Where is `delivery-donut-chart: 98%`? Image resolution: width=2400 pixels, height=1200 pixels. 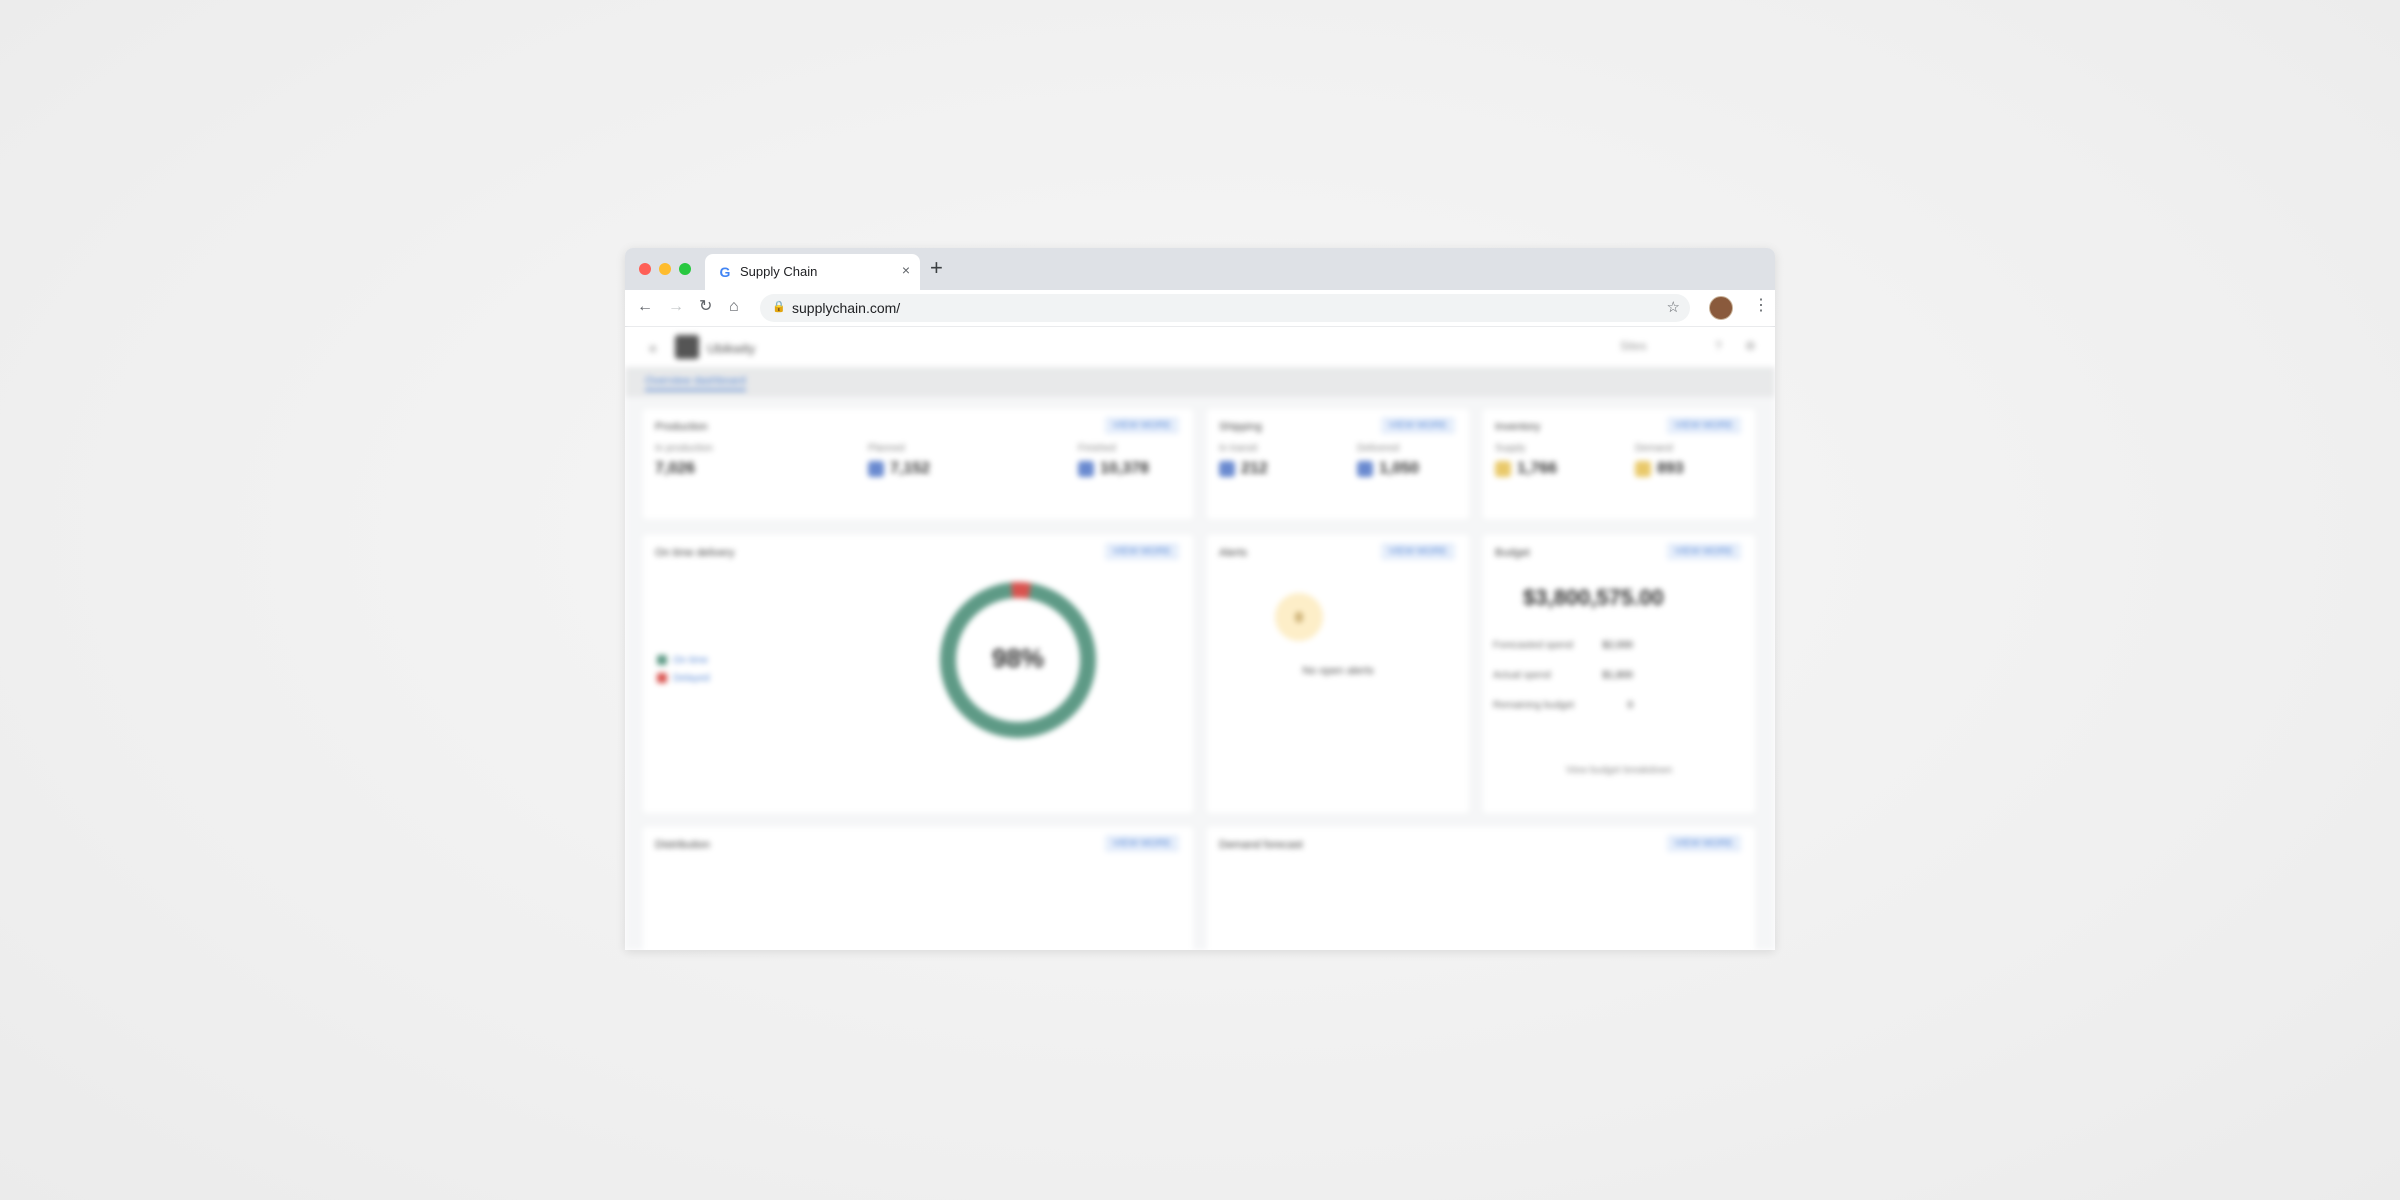
delivery-donut-chart: 98% is located at coordinates (1018, 660).